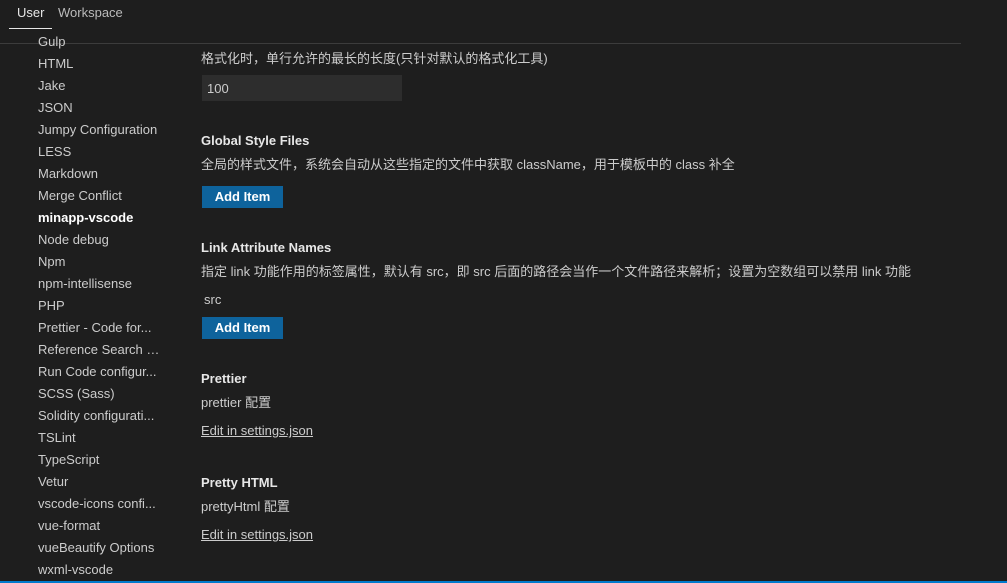 This screenshot has height=583, width=1007. I want to click on toc-item-node-debug: Node debug, so click(100, 240).